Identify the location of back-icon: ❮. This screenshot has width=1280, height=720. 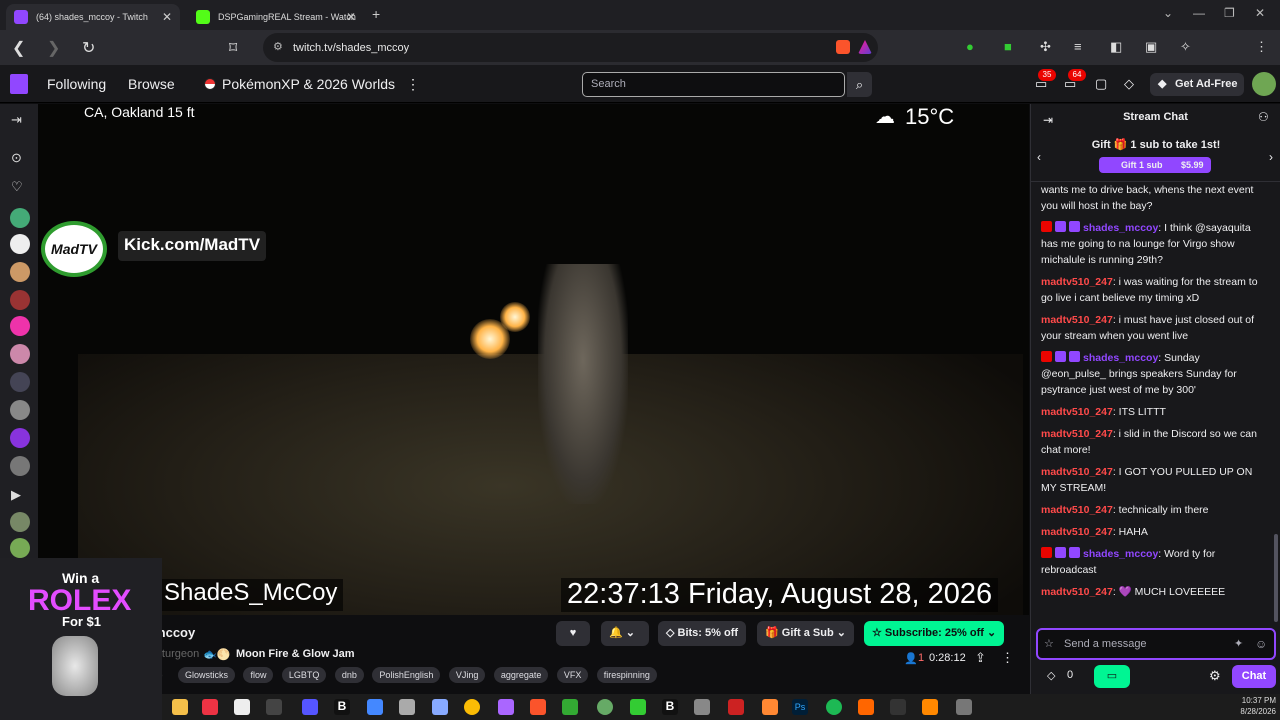
(18, 48).